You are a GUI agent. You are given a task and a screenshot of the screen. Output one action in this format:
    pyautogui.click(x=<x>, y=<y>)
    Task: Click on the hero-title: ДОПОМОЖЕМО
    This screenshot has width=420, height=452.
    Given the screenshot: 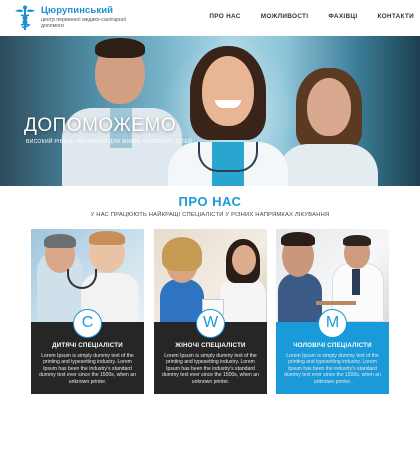 What is the action you would take?
    pyautogui.click(x=100, y=125)
    